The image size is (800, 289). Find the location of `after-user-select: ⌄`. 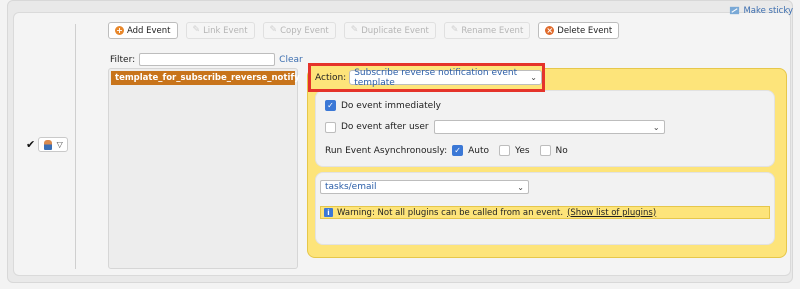

after-user-select: ⌄ is located at coordinates (549, 127).